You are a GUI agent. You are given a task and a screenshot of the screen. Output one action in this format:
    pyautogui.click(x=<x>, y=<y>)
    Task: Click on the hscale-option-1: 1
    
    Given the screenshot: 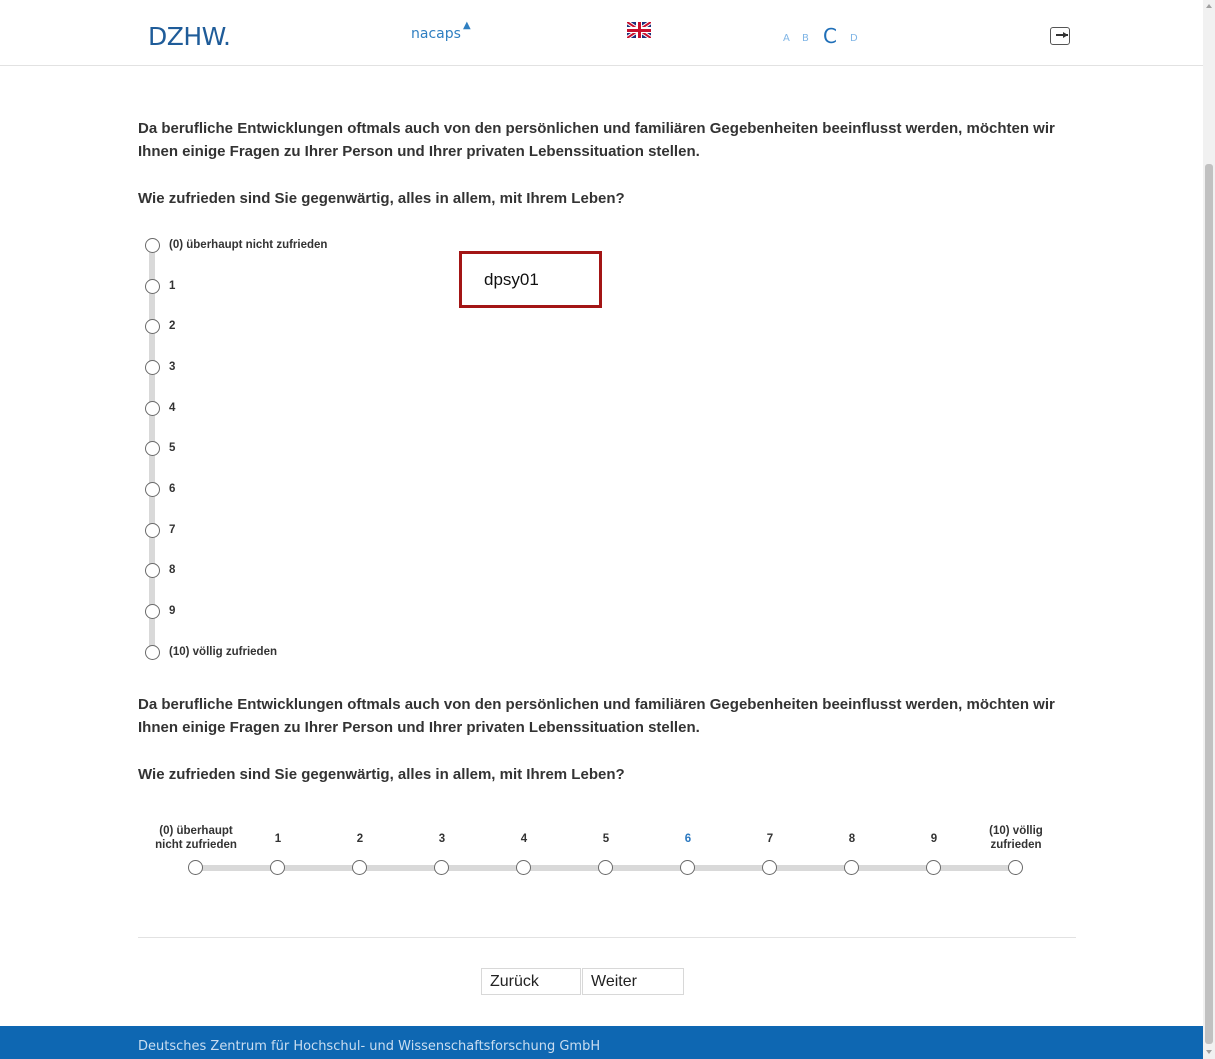 What is the action you would take?
    pyautogui.click(x=278, y=854)
    